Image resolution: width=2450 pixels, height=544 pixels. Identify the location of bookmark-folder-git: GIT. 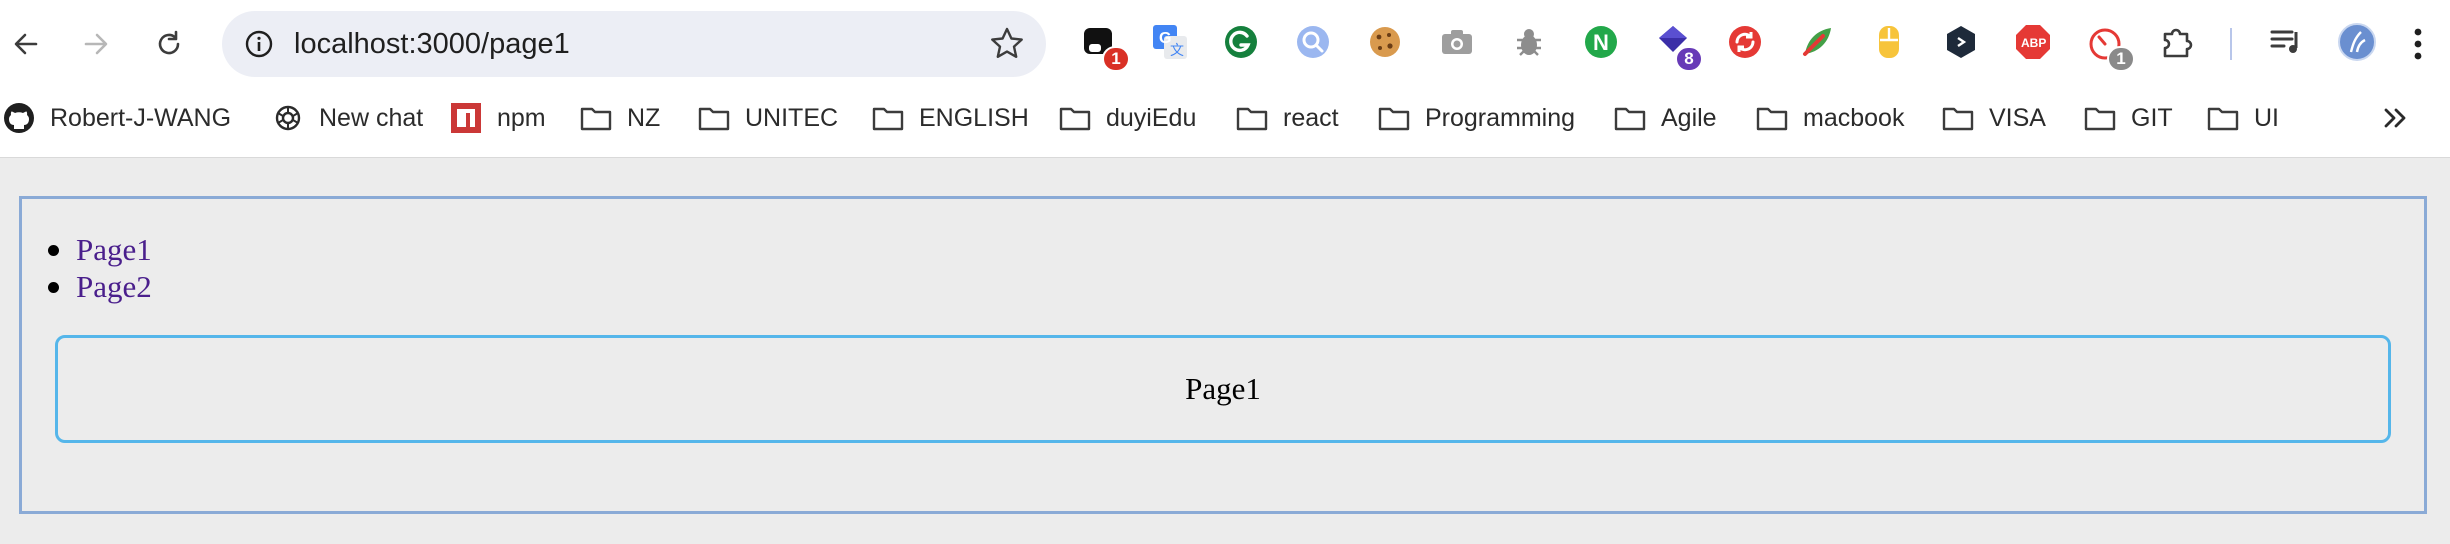
(2128, 118).